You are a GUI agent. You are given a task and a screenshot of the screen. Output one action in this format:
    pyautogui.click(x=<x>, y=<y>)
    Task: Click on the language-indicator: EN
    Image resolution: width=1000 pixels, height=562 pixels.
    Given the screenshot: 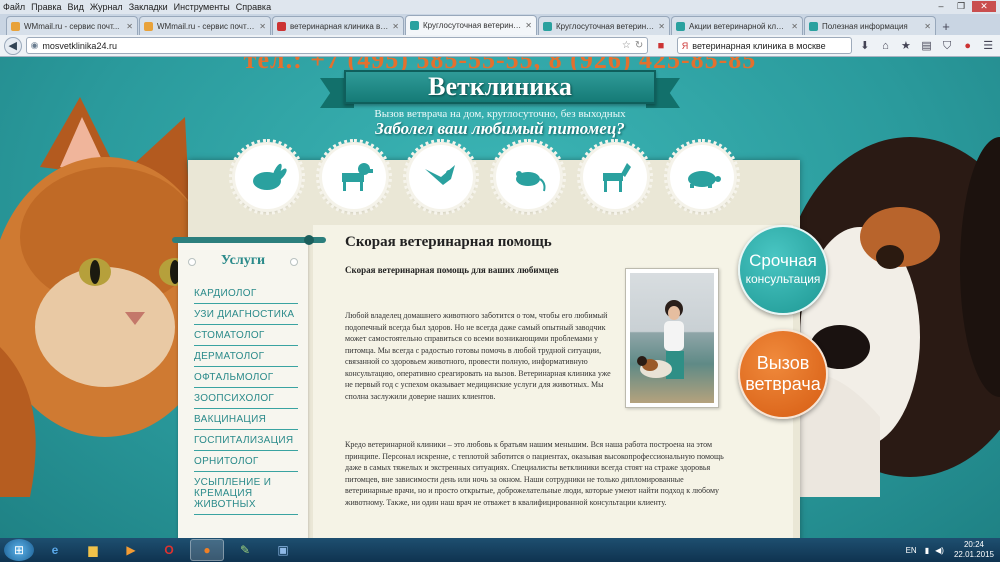 What is the action you would take?
    pyautogui.click(x=911, y=550)
    